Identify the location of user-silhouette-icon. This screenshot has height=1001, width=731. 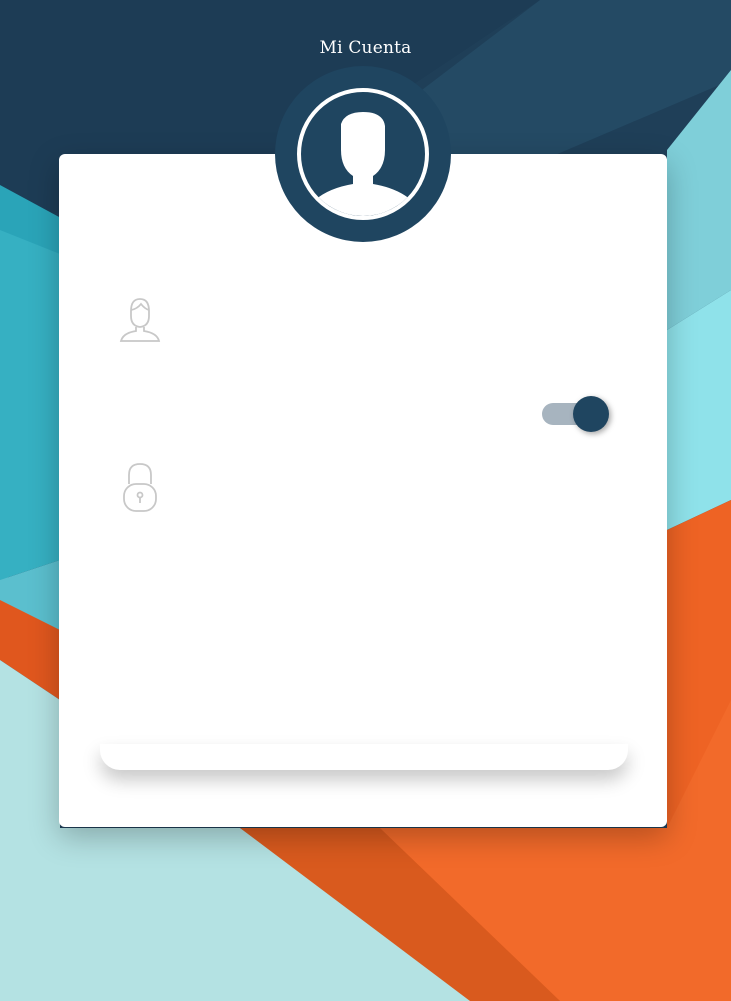
(363, 164).